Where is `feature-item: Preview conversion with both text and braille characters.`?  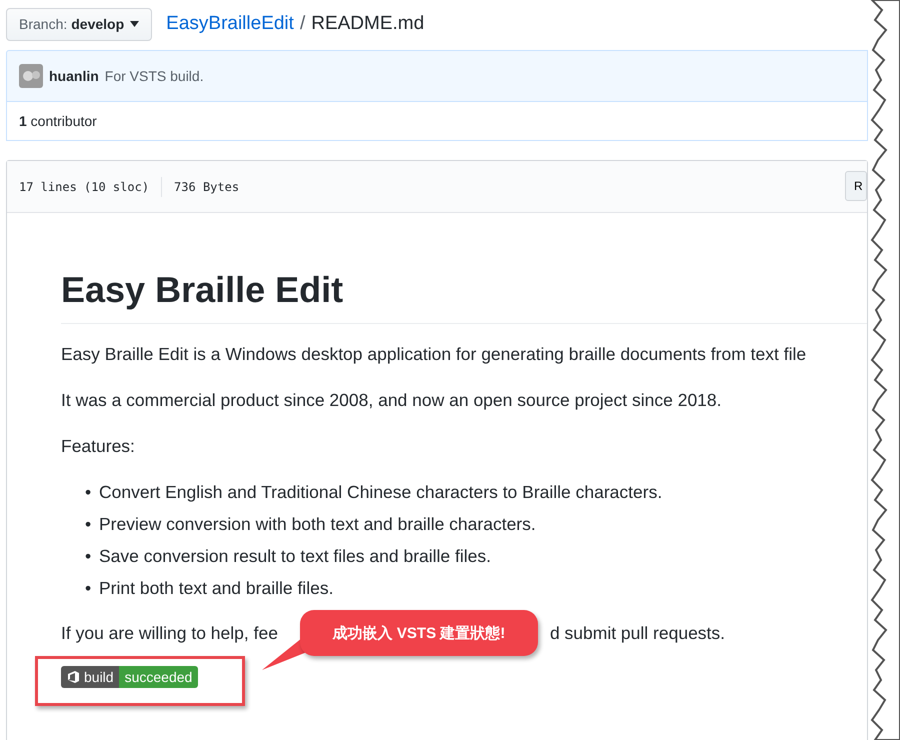
feature-item: Preview conversion with both text and braille characters. is located at coordinates (317, 524).